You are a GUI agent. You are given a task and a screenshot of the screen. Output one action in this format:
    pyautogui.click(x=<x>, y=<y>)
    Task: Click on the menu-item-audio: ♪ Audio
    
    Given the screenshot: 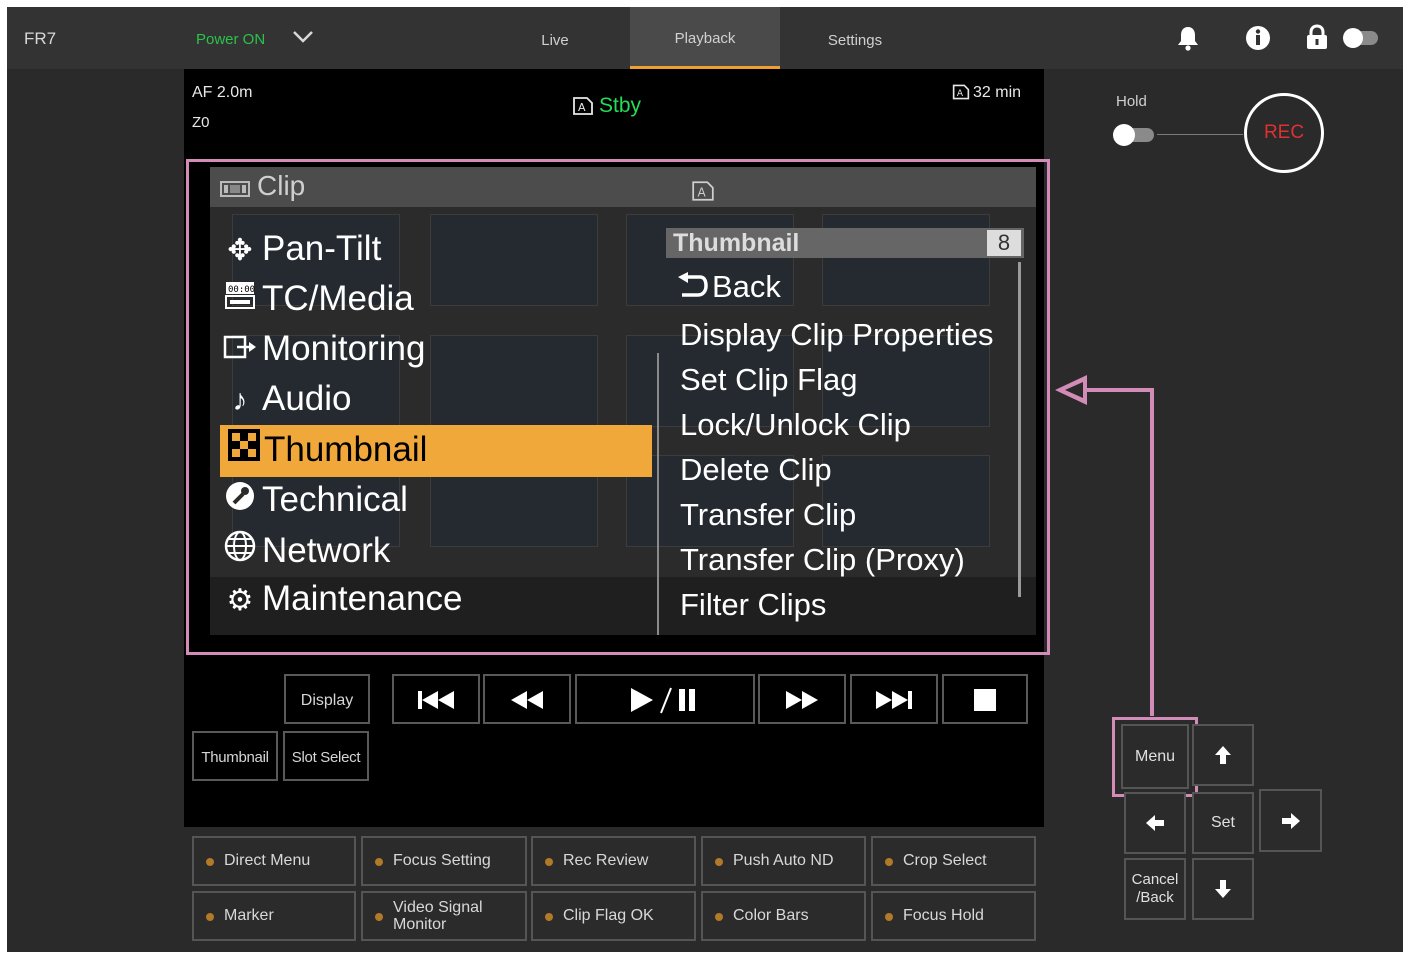 What is the action you would take?
    pyautogui.click(x=285, y=399)
    